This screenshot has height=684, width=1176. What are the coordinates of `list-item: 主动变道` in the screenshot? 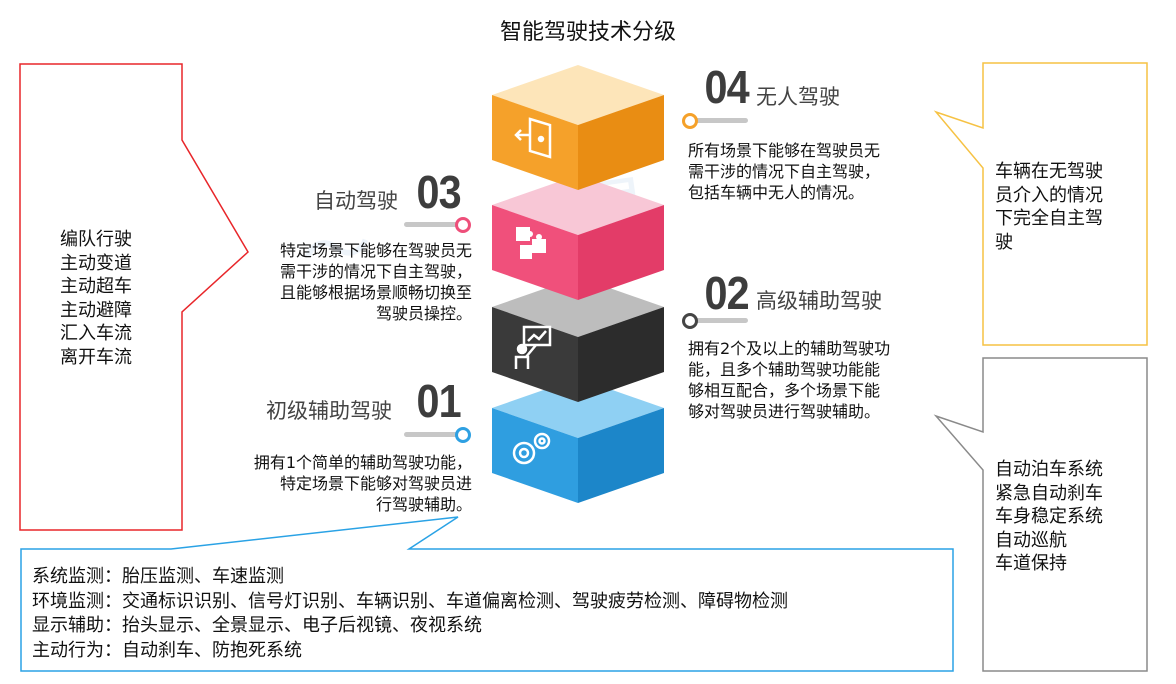 It's located at (96, 263).